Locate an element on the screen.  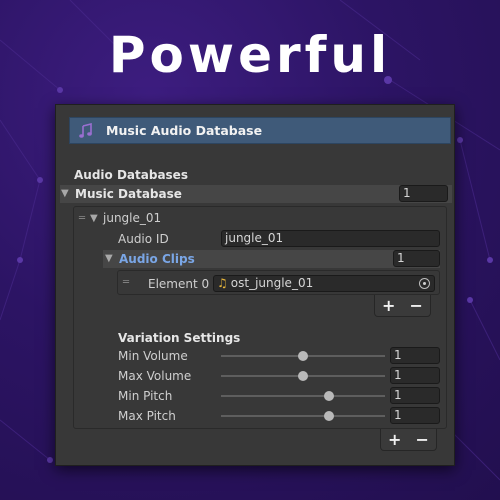
window-header: Music Audio Database is located at coordinates (260, 130).